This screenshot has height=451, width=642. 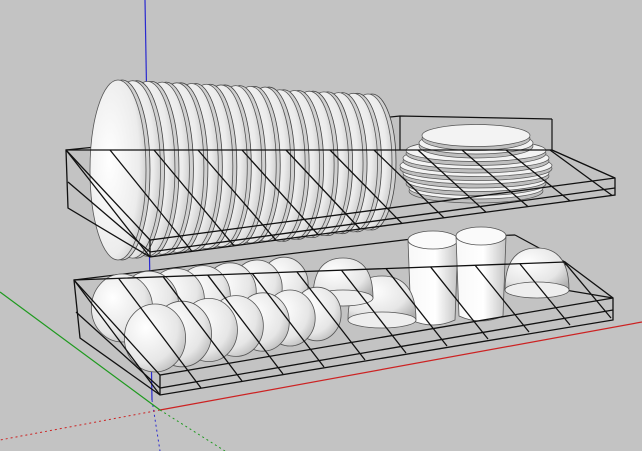 What do you see at coordinates (192, 430) in the screenshot?
I see `y-axis-neg` at bounding box center [192, 430].